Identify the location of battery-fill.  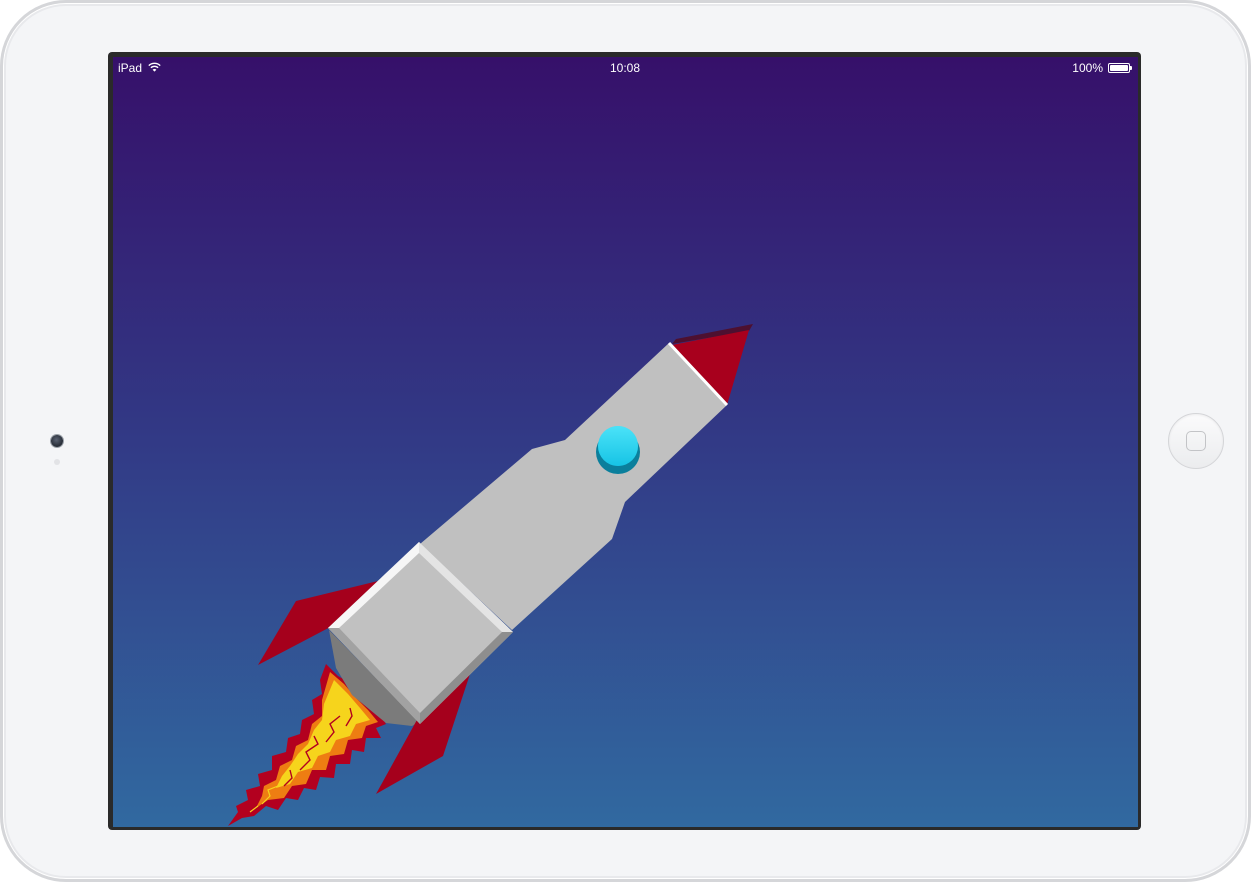
(1119, 68).